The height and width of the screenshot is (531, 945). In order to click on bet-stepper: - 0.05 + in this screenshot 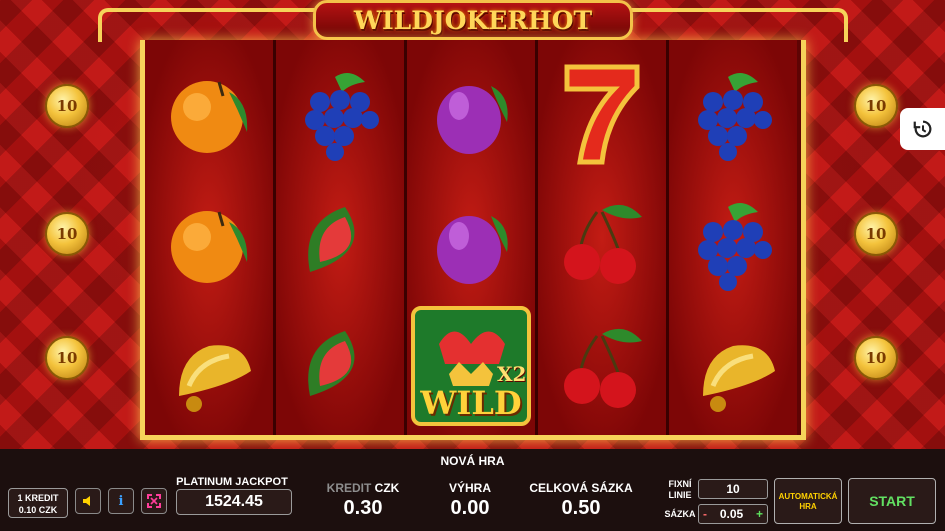, I will do `click(733, 514)`.